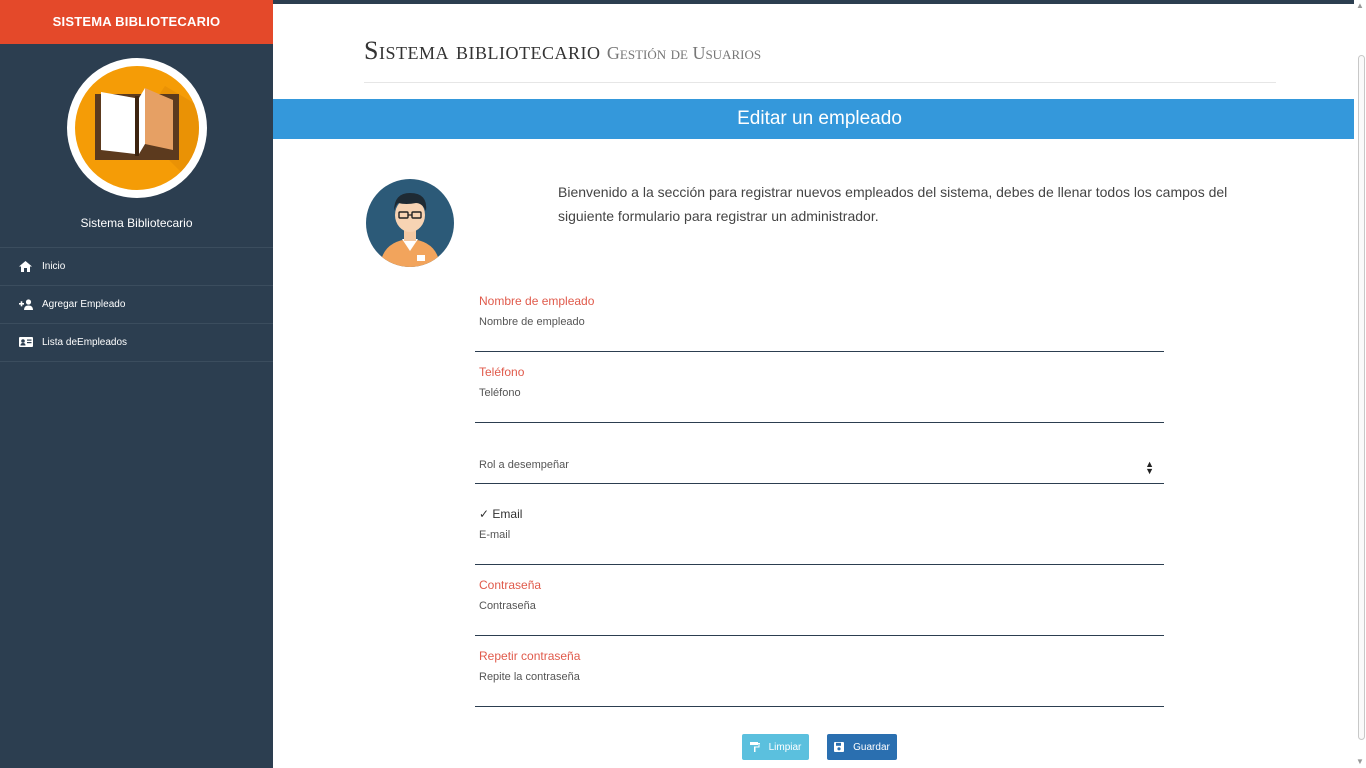 The image size is (1366, 768). Describe the element at coordinates (819, 454) in the screenshot. I see `role-select: Rol a desempeñar ▲ ▼` at that location.